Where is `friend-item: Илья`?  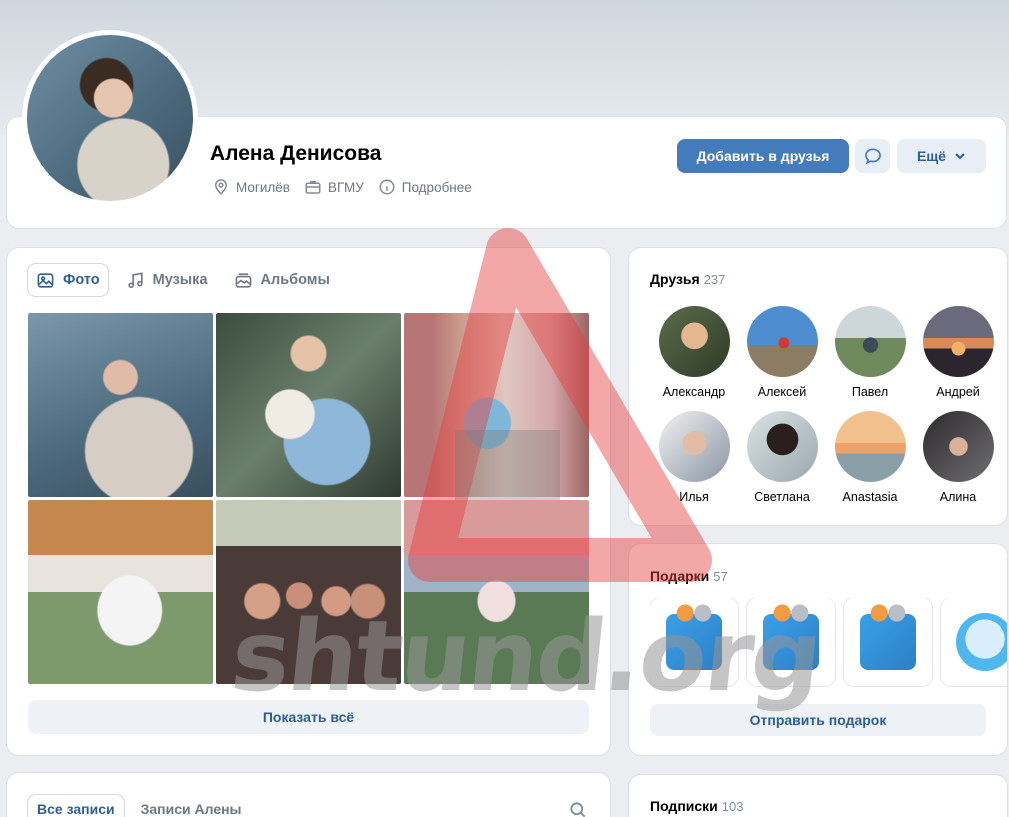
friend-item: Илья is located at coordinates (694, 457).